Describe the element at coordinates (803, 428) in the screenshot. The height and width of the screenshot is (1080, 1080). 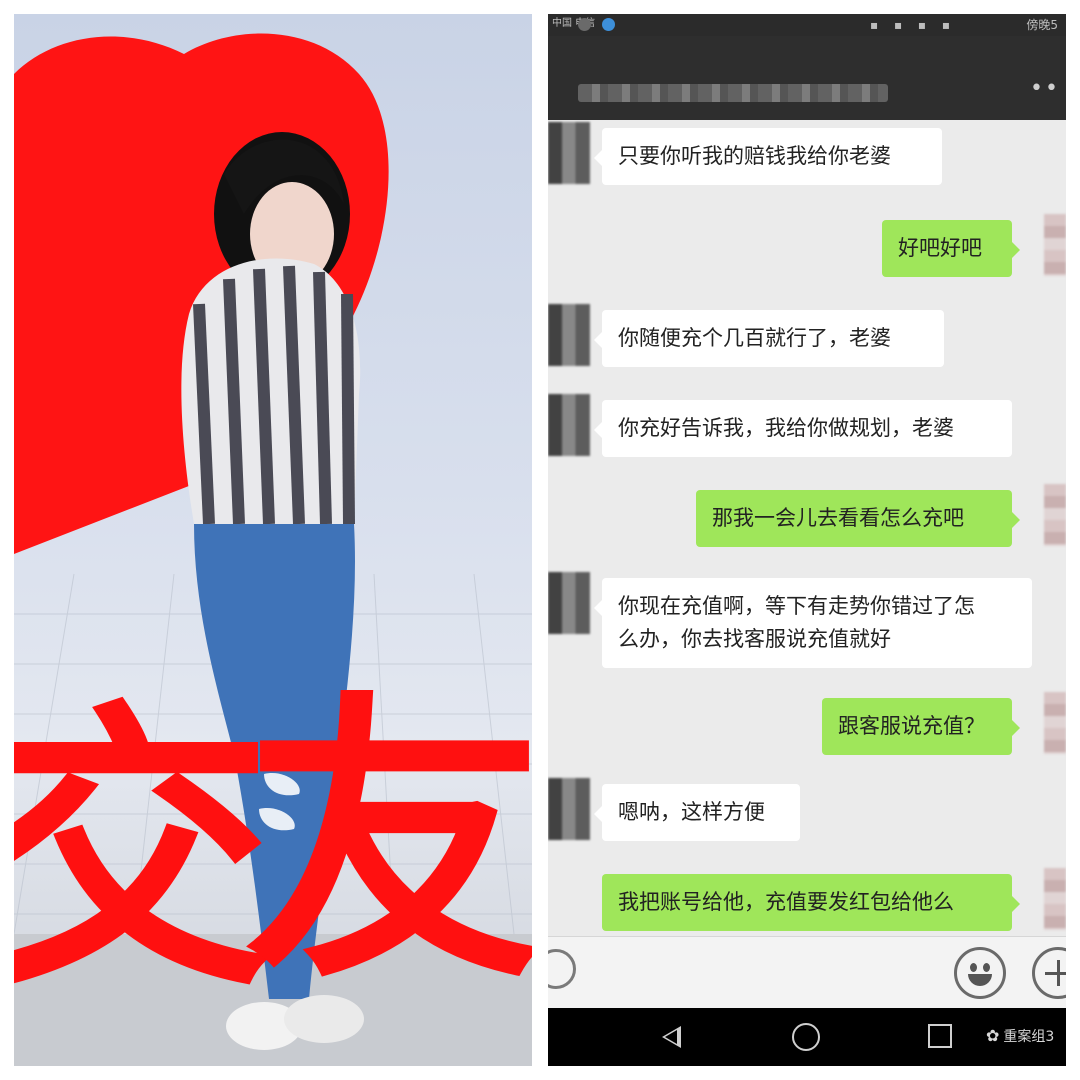
I see `message-bubble: 你充好告诉我，我给你做规划，老婆` at that location.